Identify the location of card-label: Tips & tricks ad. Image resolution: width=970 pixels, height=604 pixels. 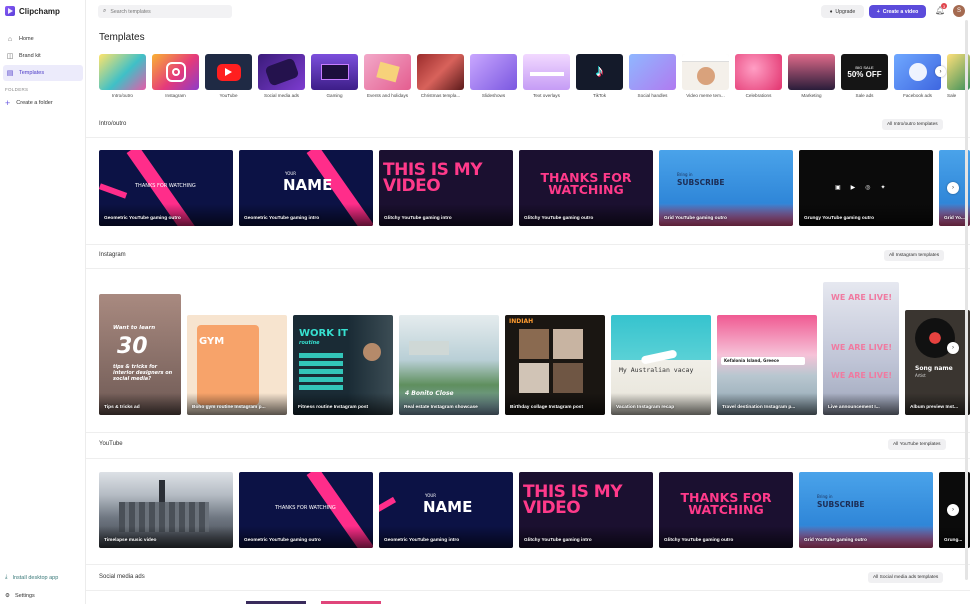
(122, 407).